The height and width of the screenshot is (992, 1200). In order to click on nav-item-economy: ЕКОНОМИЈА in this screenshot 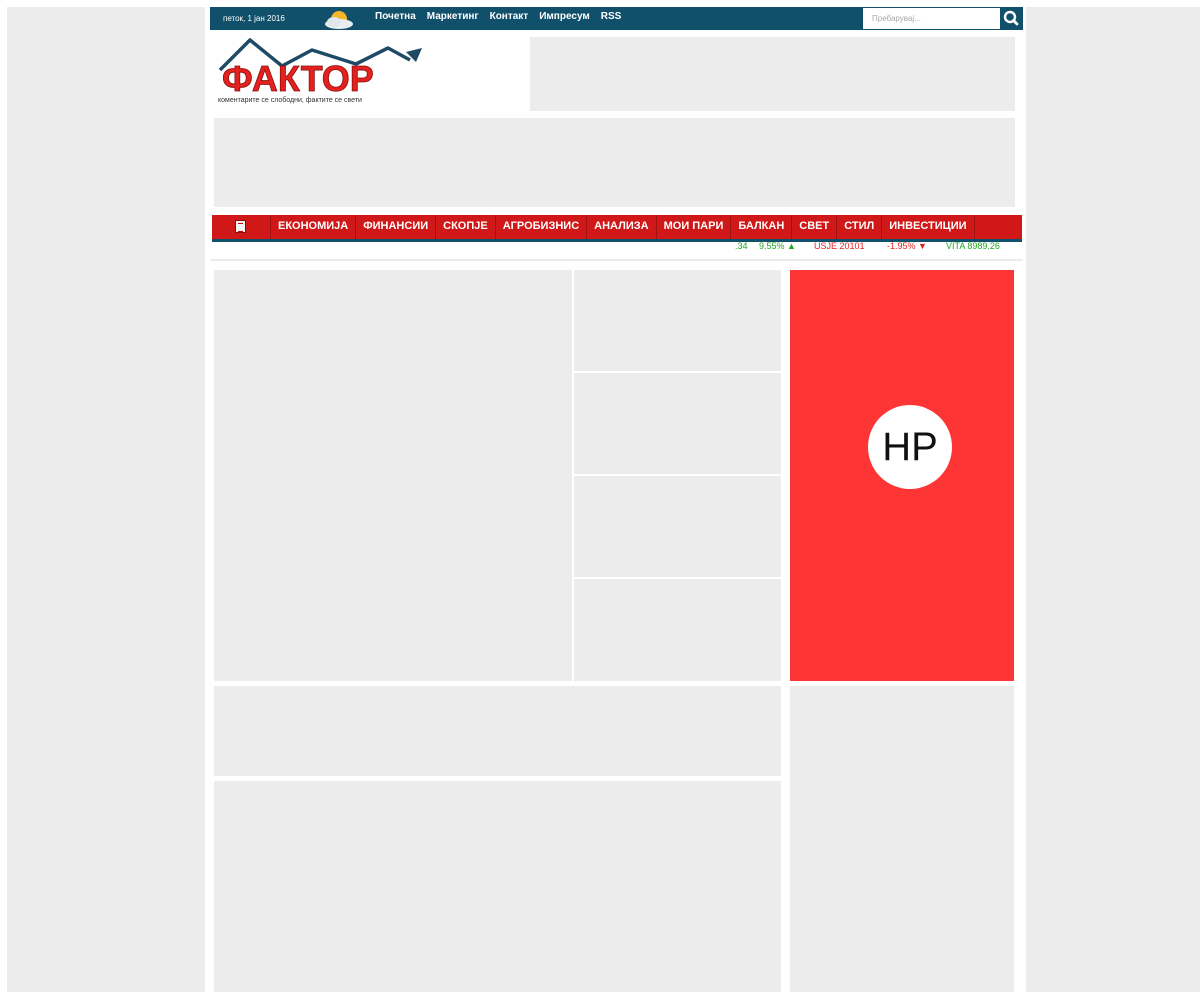, I will do `click(314, 227)`.